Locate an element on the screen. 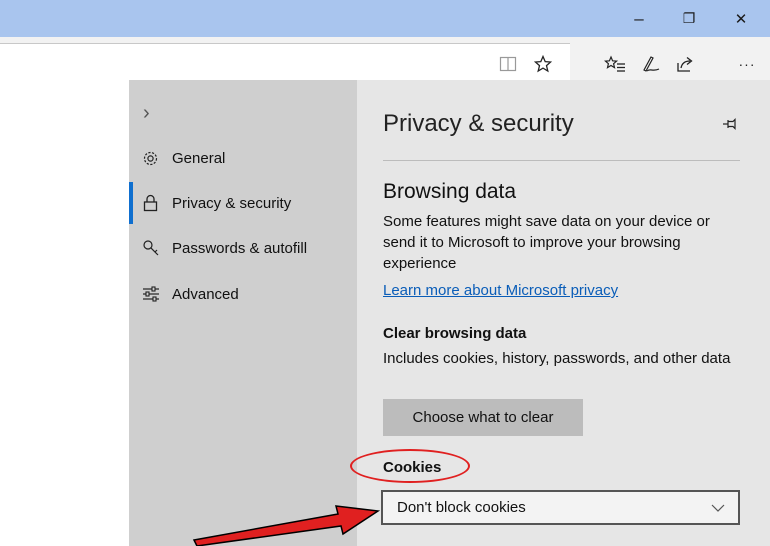 This screenshot has width=770, height=546. more-icon: ··· is located at coordinates (747, 64).